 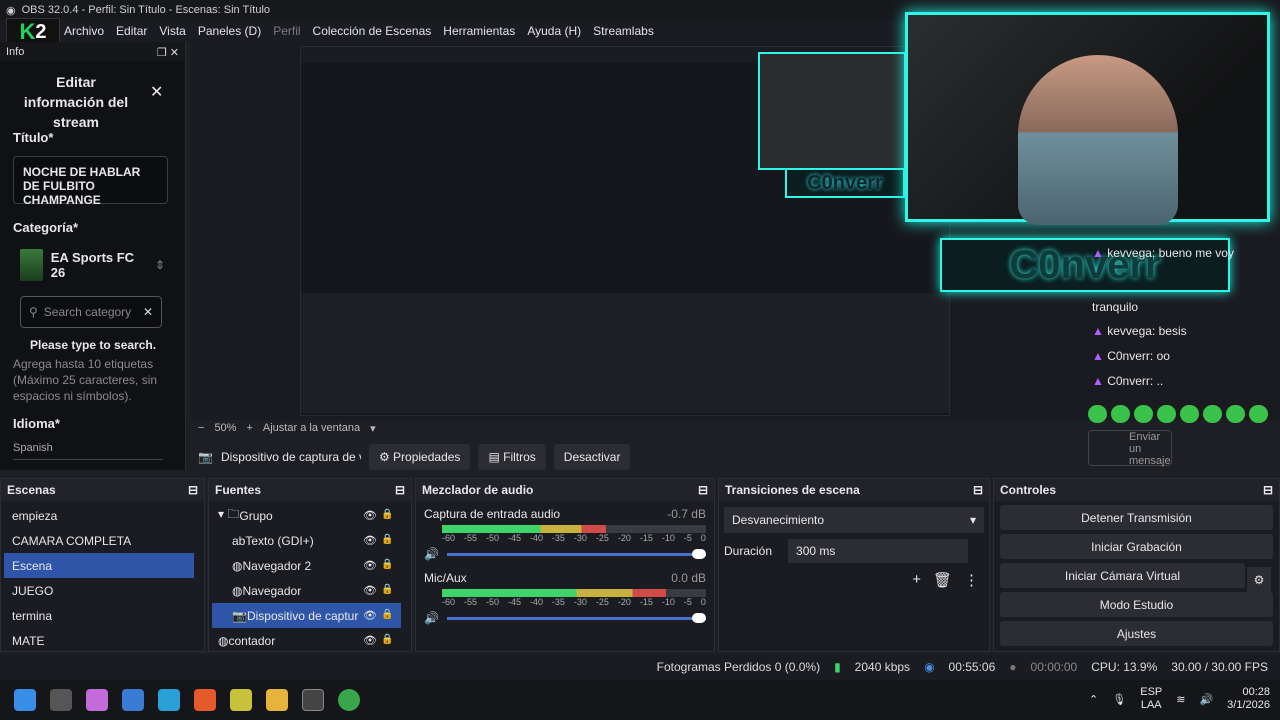 I want to click on menu-item: Herramientas, so click(x=479, y=31).